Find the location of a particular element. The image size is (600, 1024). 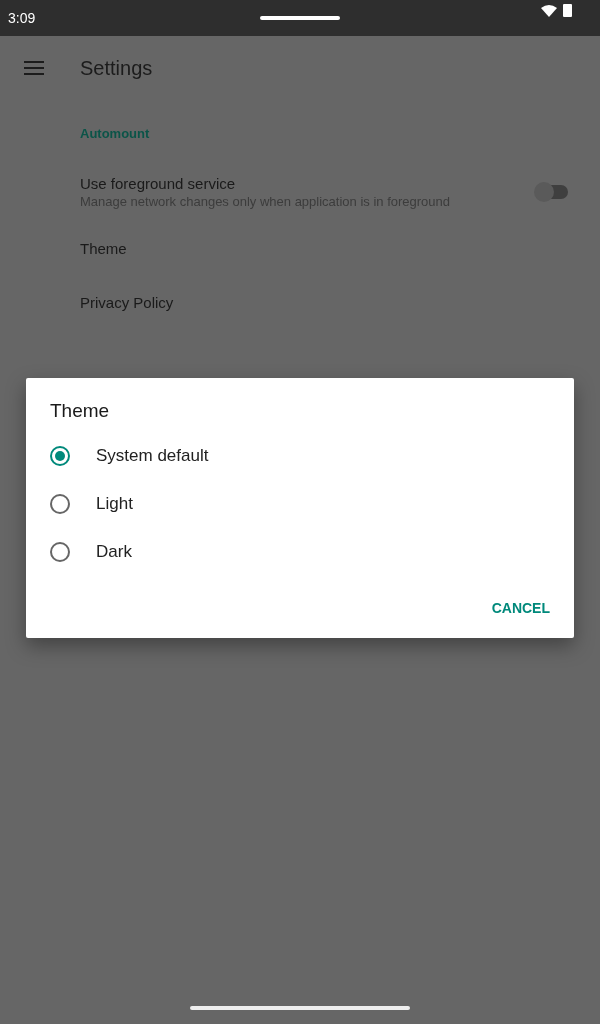

page-title: Settings is located at coordinates (116, 68).